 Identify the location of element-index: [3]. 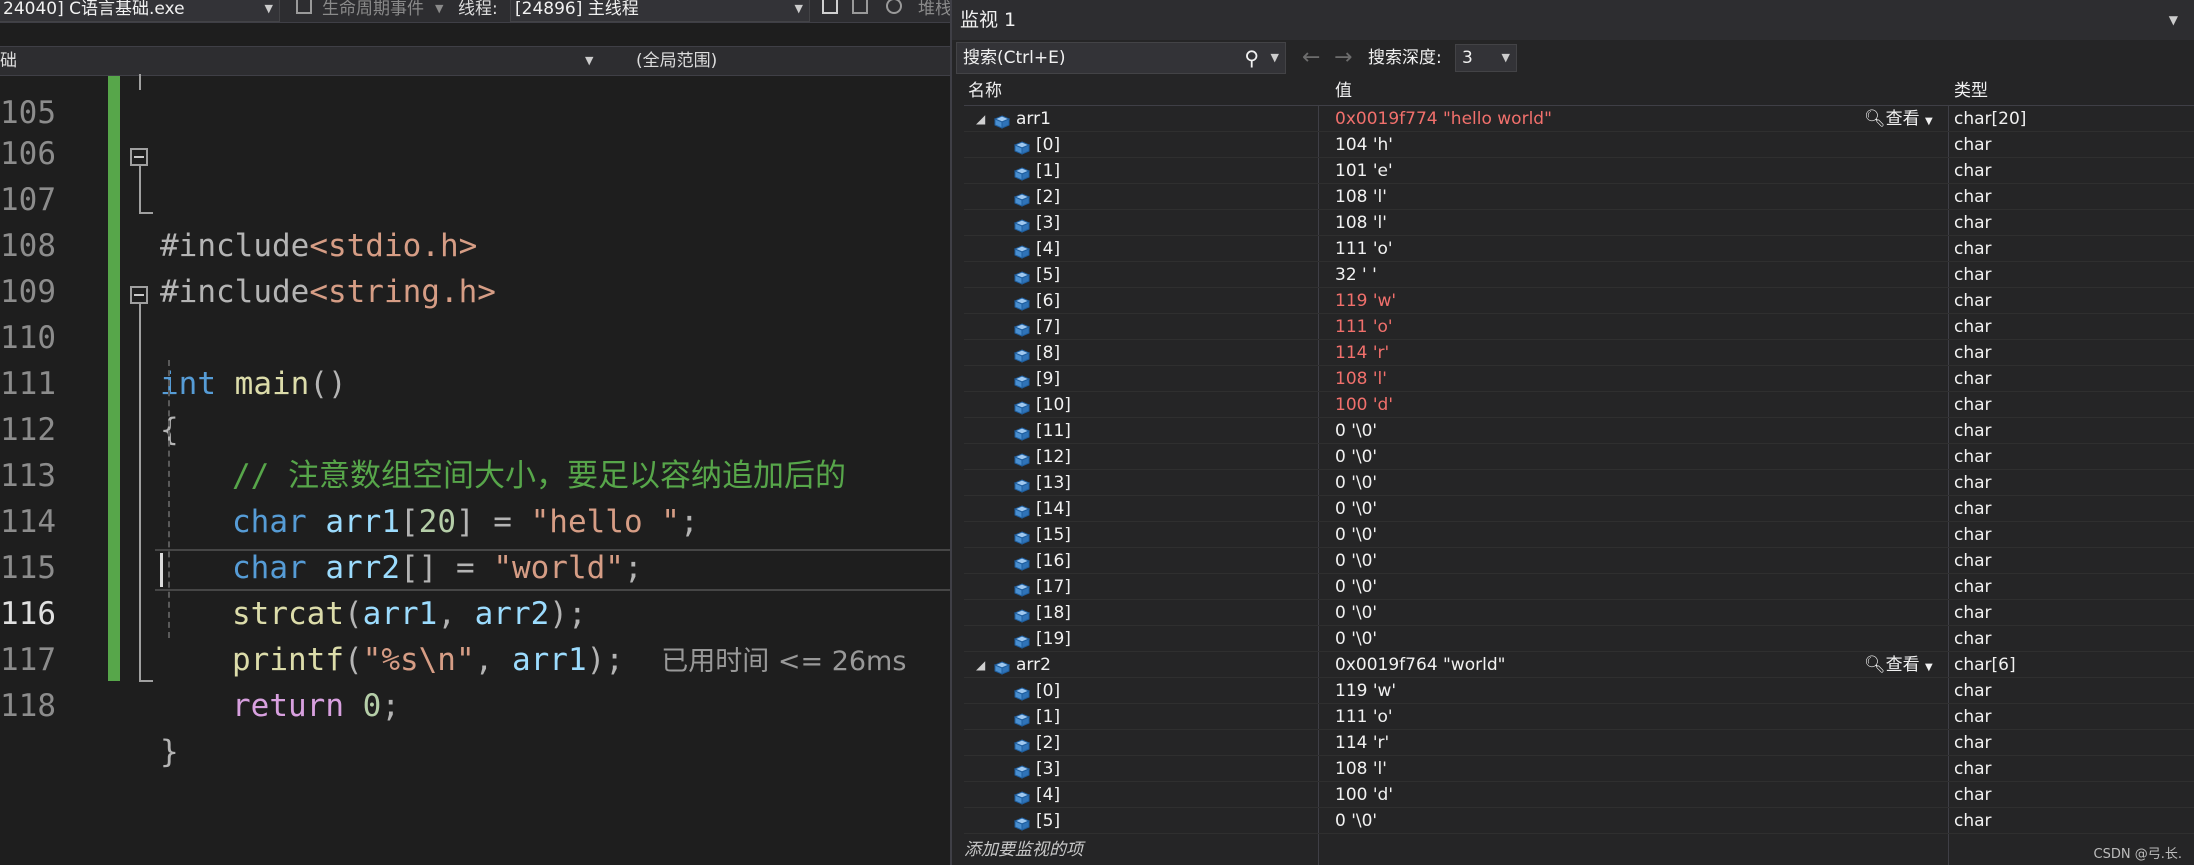
(1048, 223).